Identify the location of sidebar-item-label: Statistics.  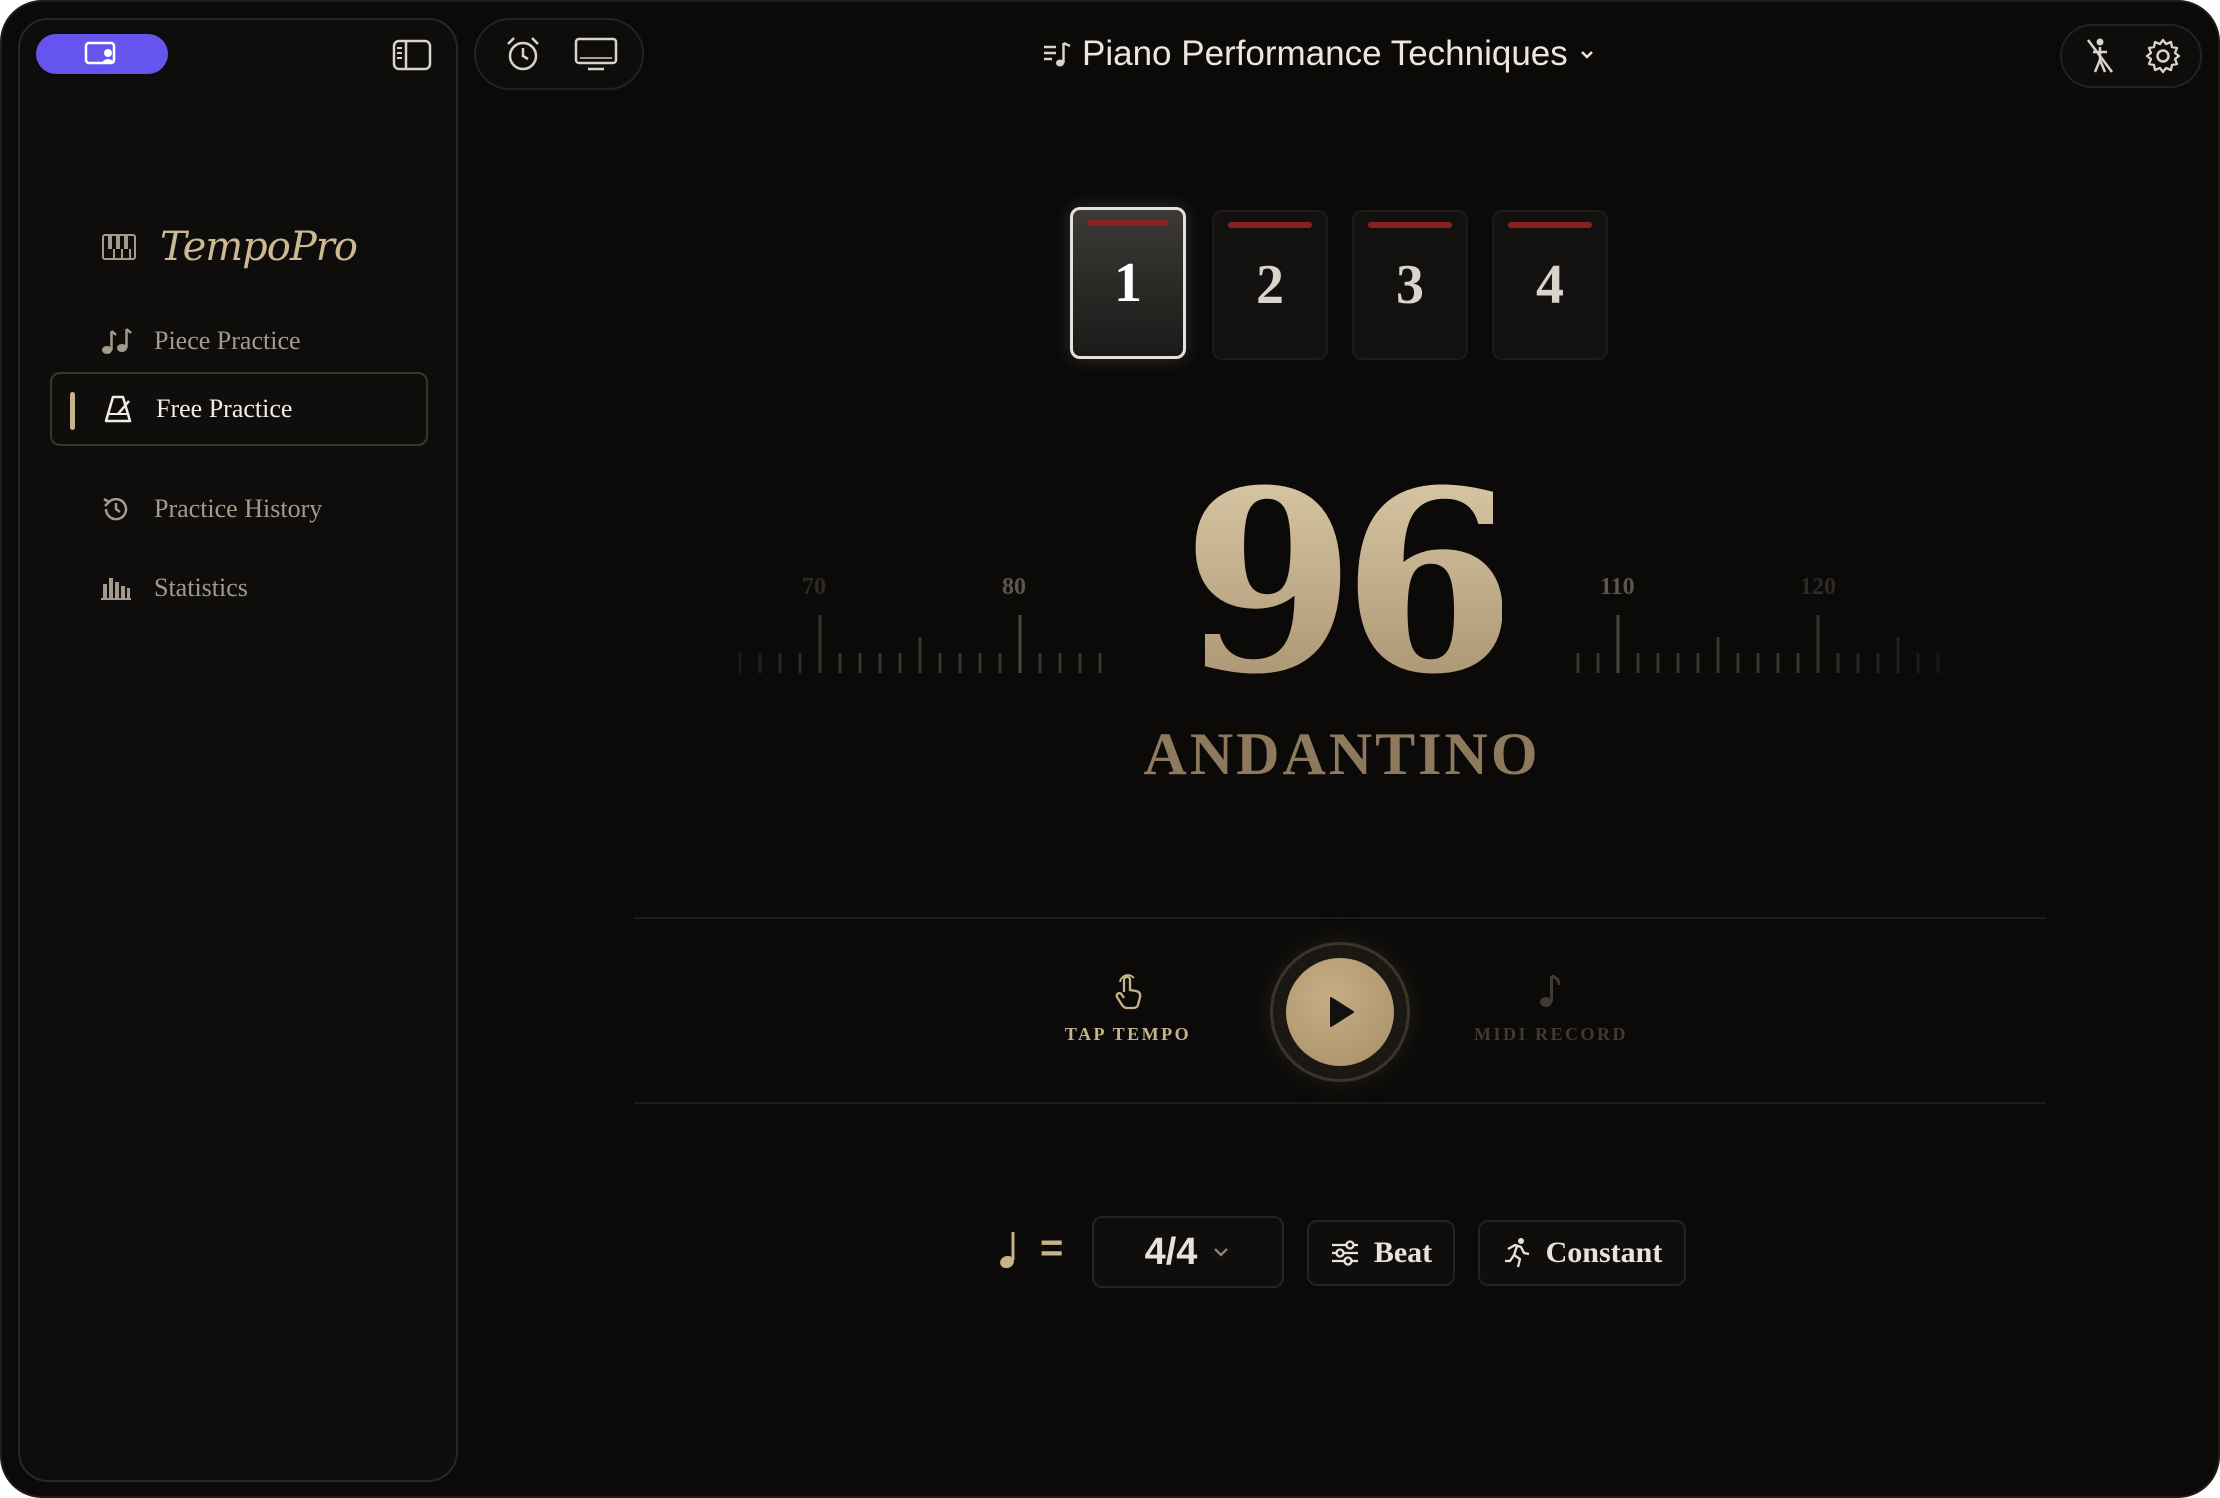
(201, 587).